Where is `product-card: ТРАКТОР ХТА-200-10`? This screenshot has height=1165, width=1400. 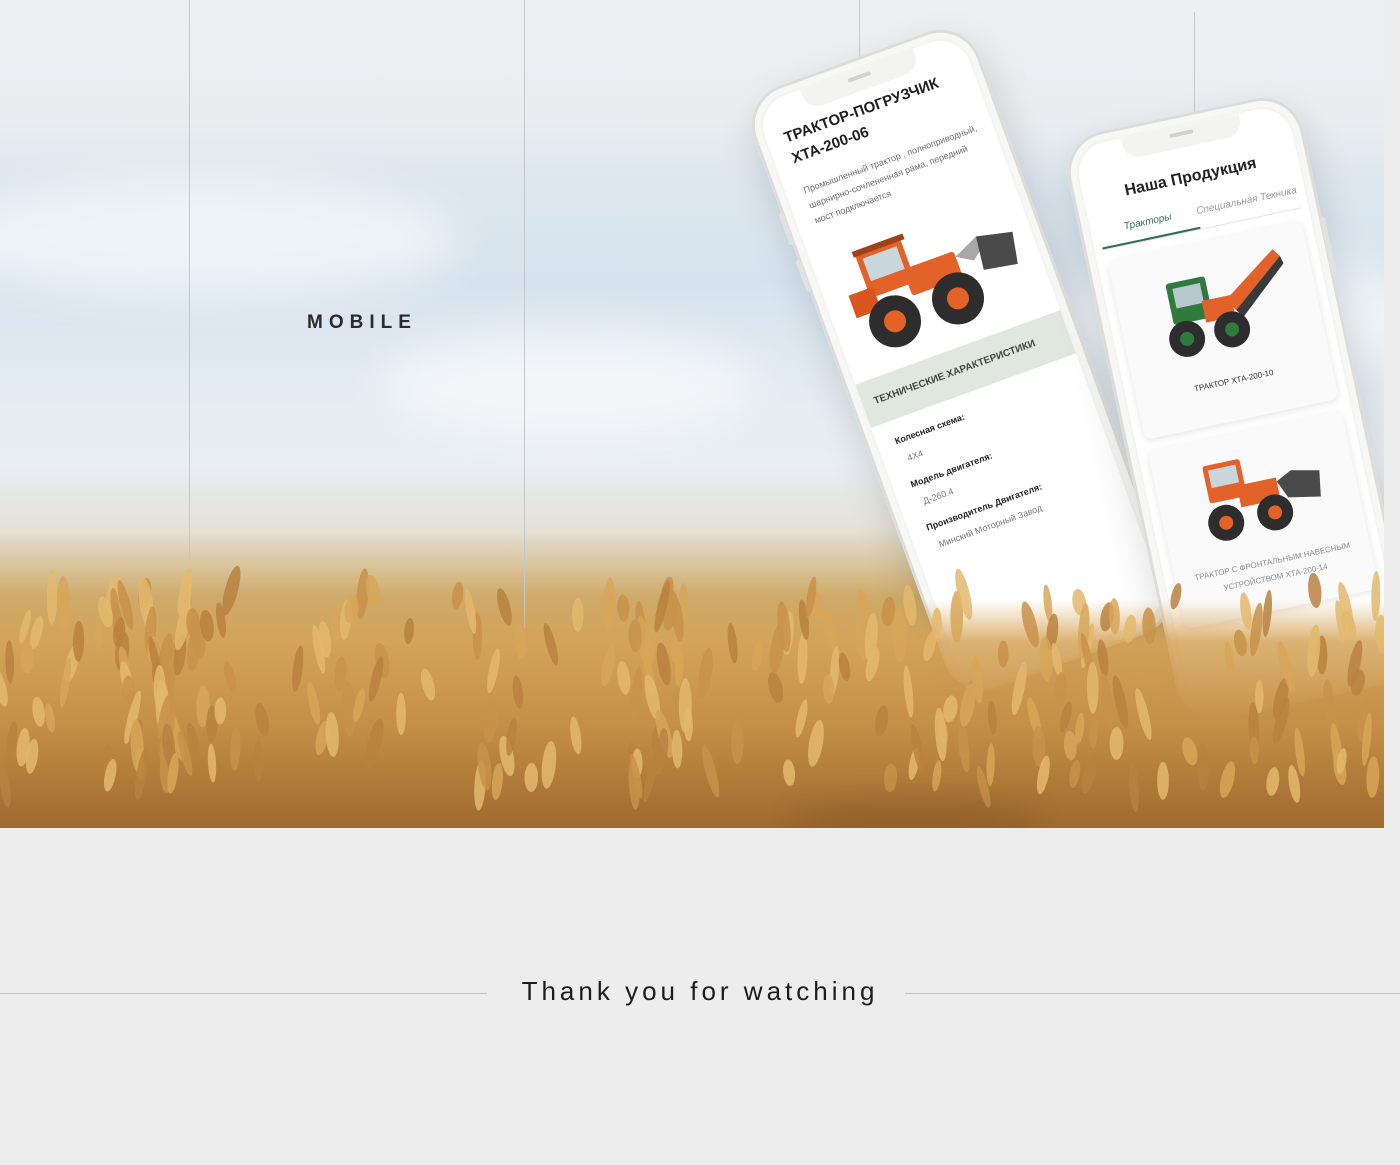 product-card: ТРАКТОР ХТА-200-10 is located at coordinates (1223, 330).